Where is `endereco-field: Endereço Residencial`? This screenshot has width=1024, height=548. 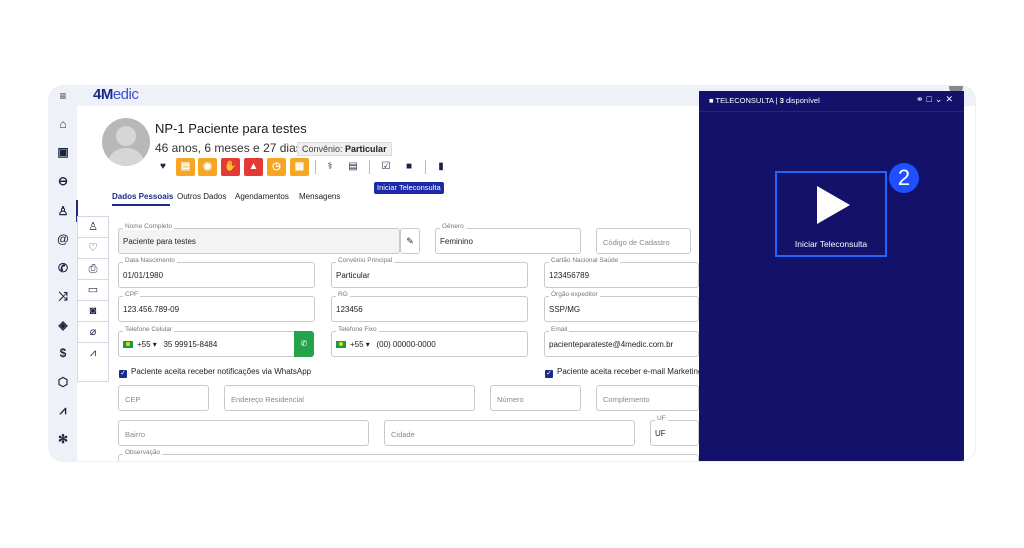
endereco-field: Endereço Residencial is located at coordinates (349, 398).